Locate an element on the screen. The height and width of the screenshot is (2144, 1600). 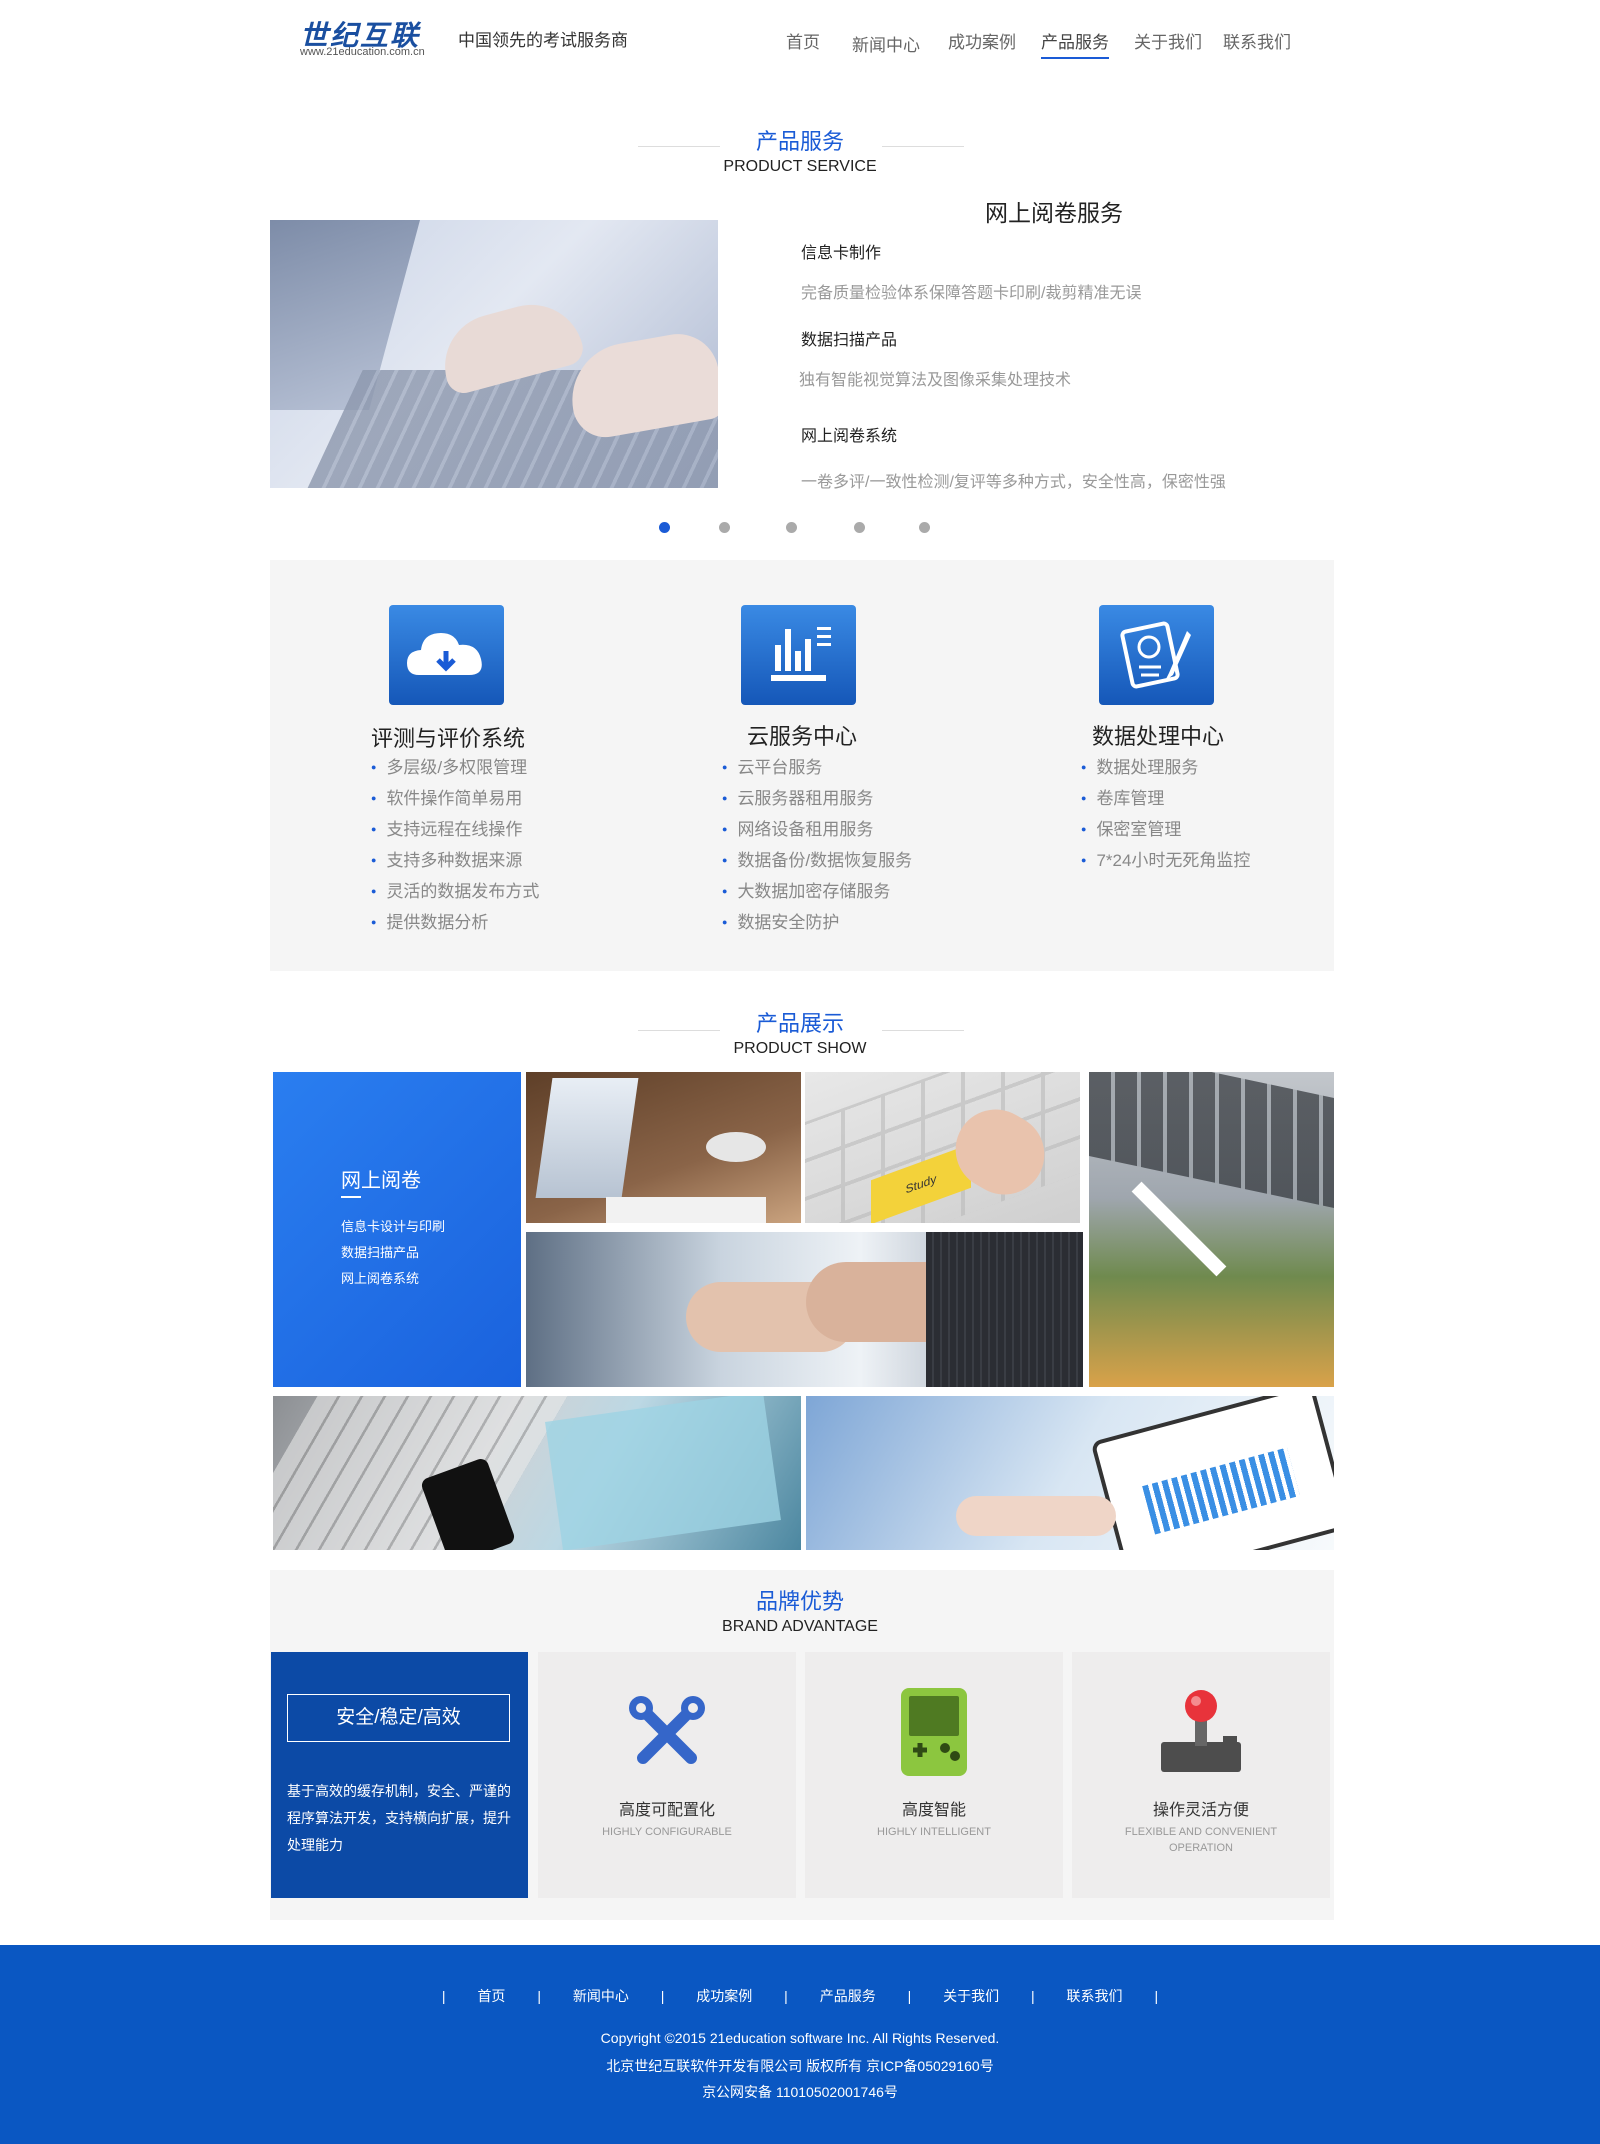
list-item: 多层级/多权限管理 is located at coordinates (455, 767).